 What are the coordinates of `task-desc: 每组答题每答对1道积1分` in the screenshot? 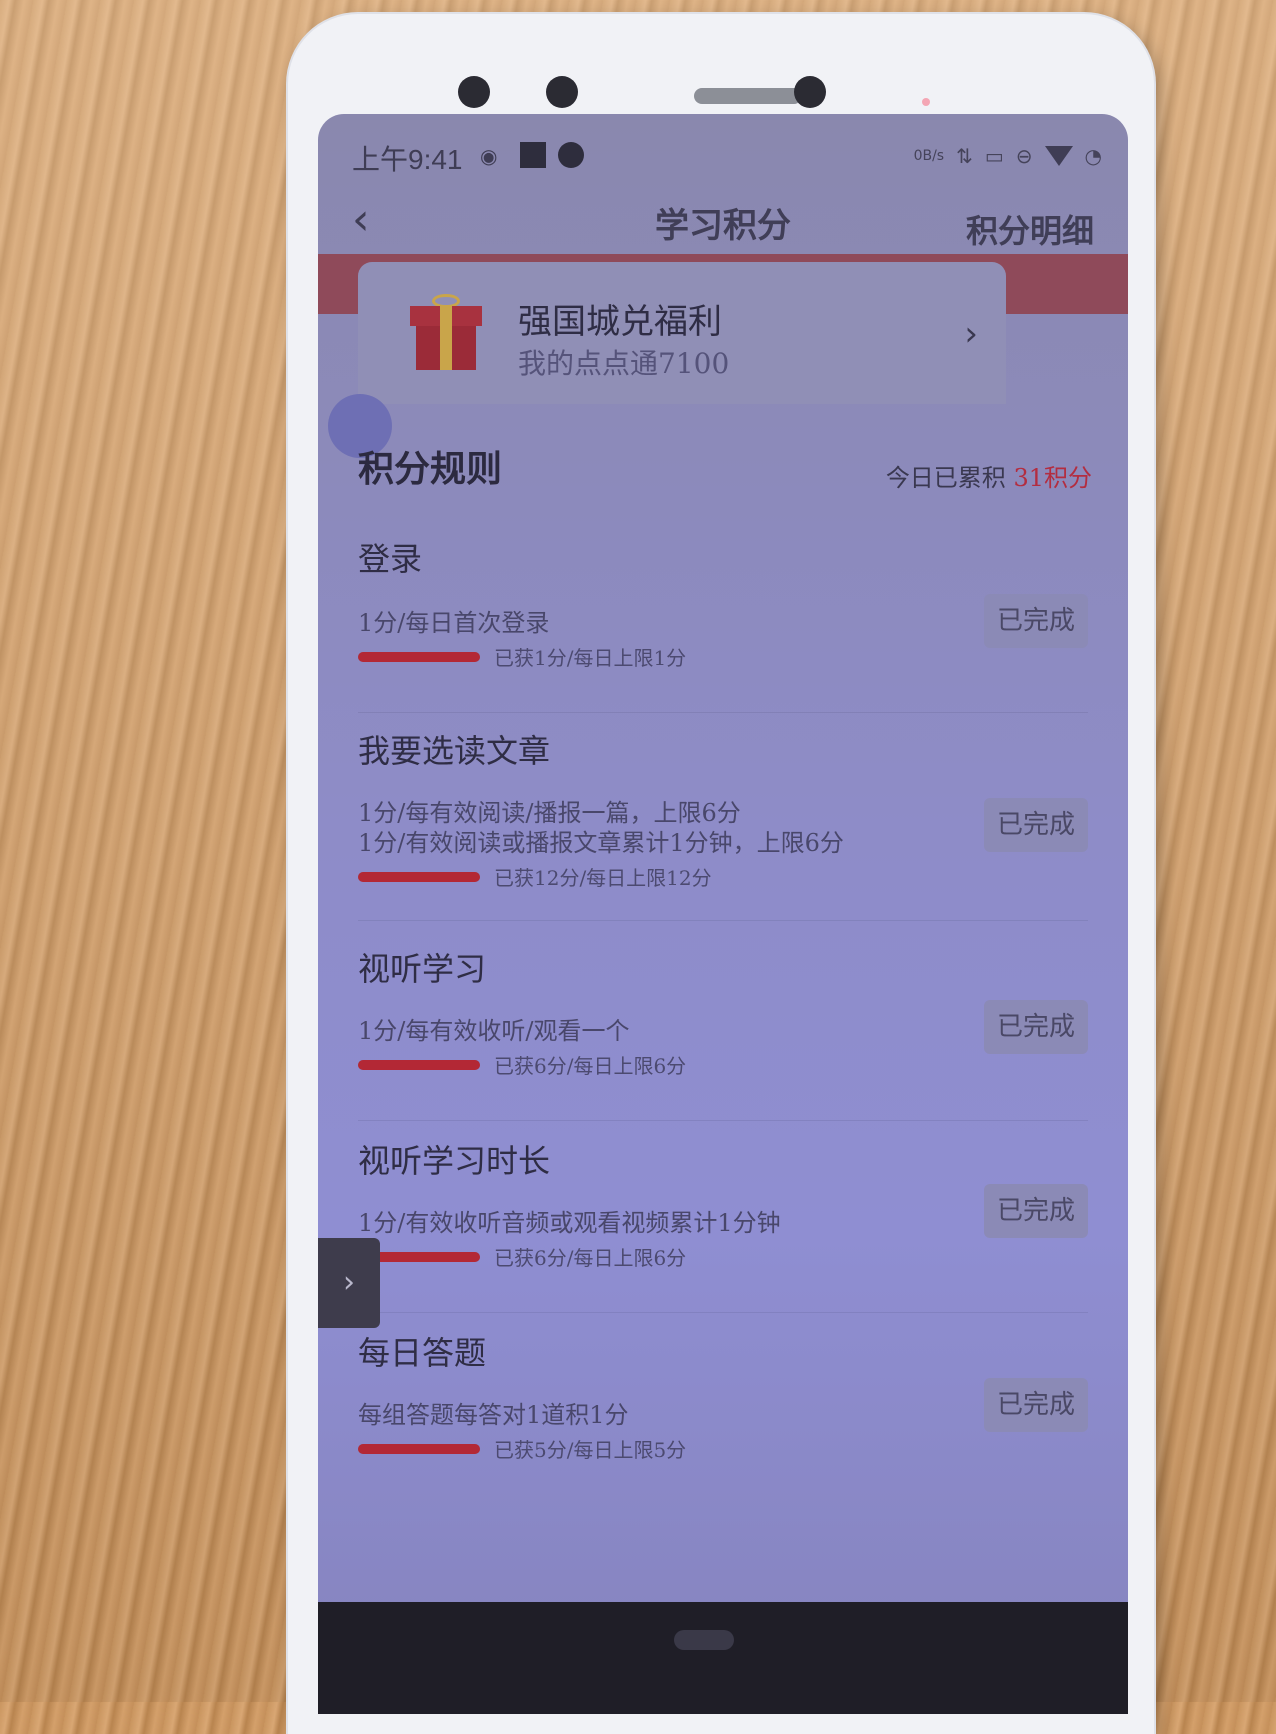 It's located at (493, 1415).